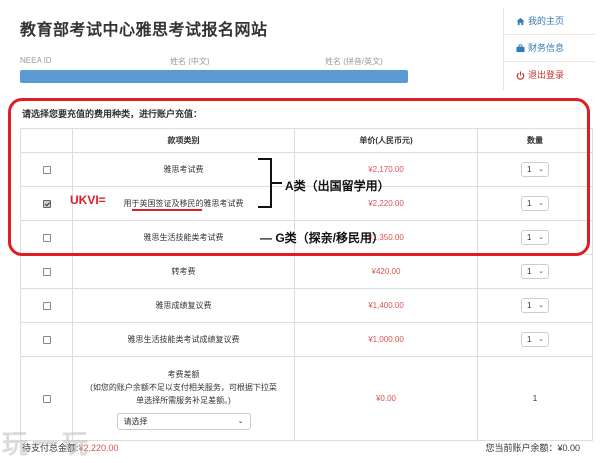 The width and height of the screenshot is (600, 463). Describe the element at coordinates (337, 186) in the screenshot. I see `class-a-annotation: A类（出国留学用）` at that location.